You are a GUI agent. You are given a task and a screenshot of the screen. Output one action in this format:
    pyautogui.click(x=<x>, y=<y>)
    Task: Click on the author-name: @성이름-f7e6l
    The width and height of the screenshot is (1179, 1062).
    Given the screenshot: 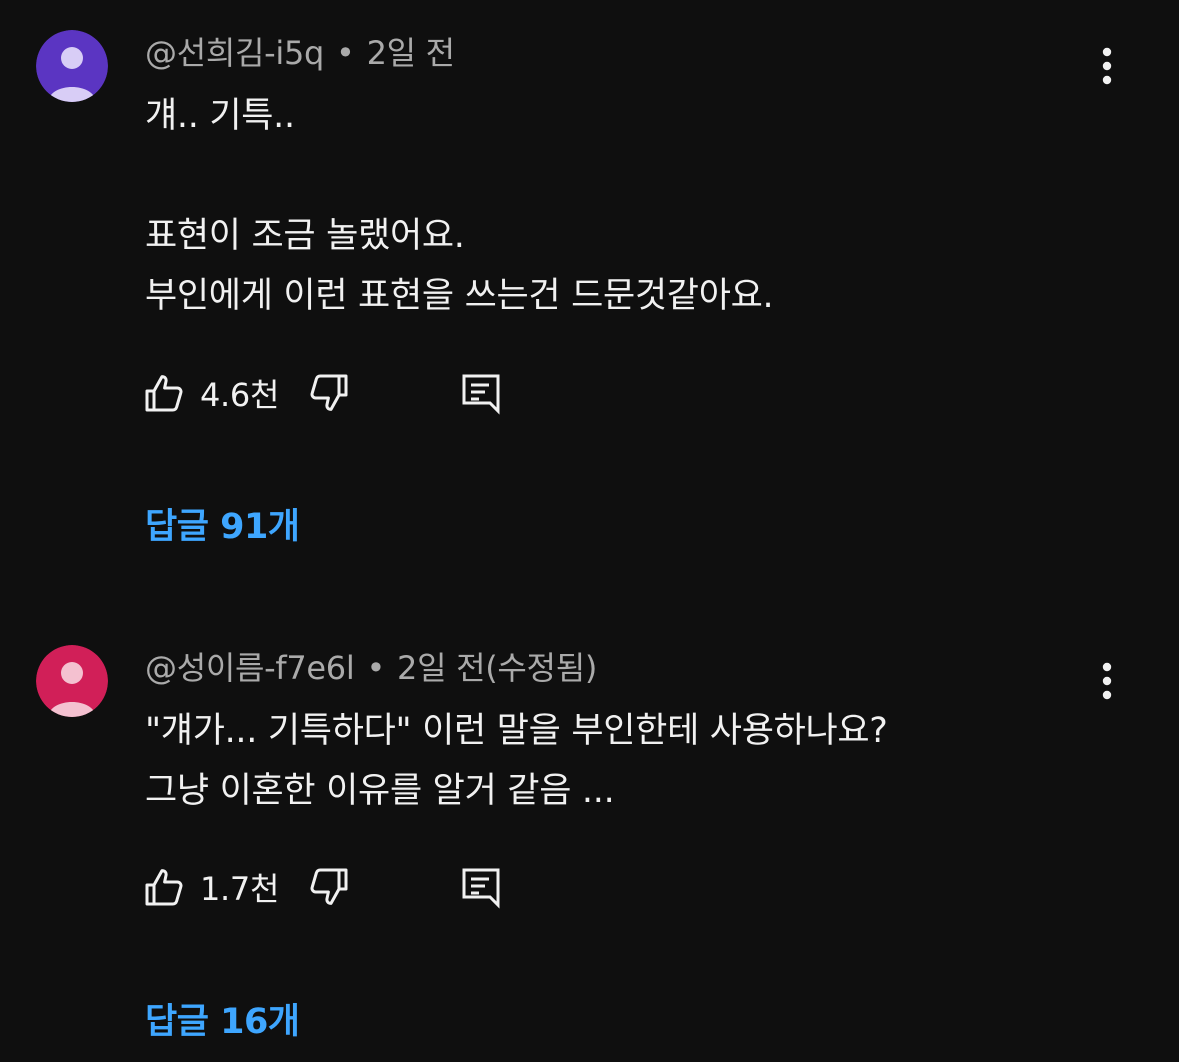 What is the action you would take?
    pyautogui.click(x=250, y=668)
    